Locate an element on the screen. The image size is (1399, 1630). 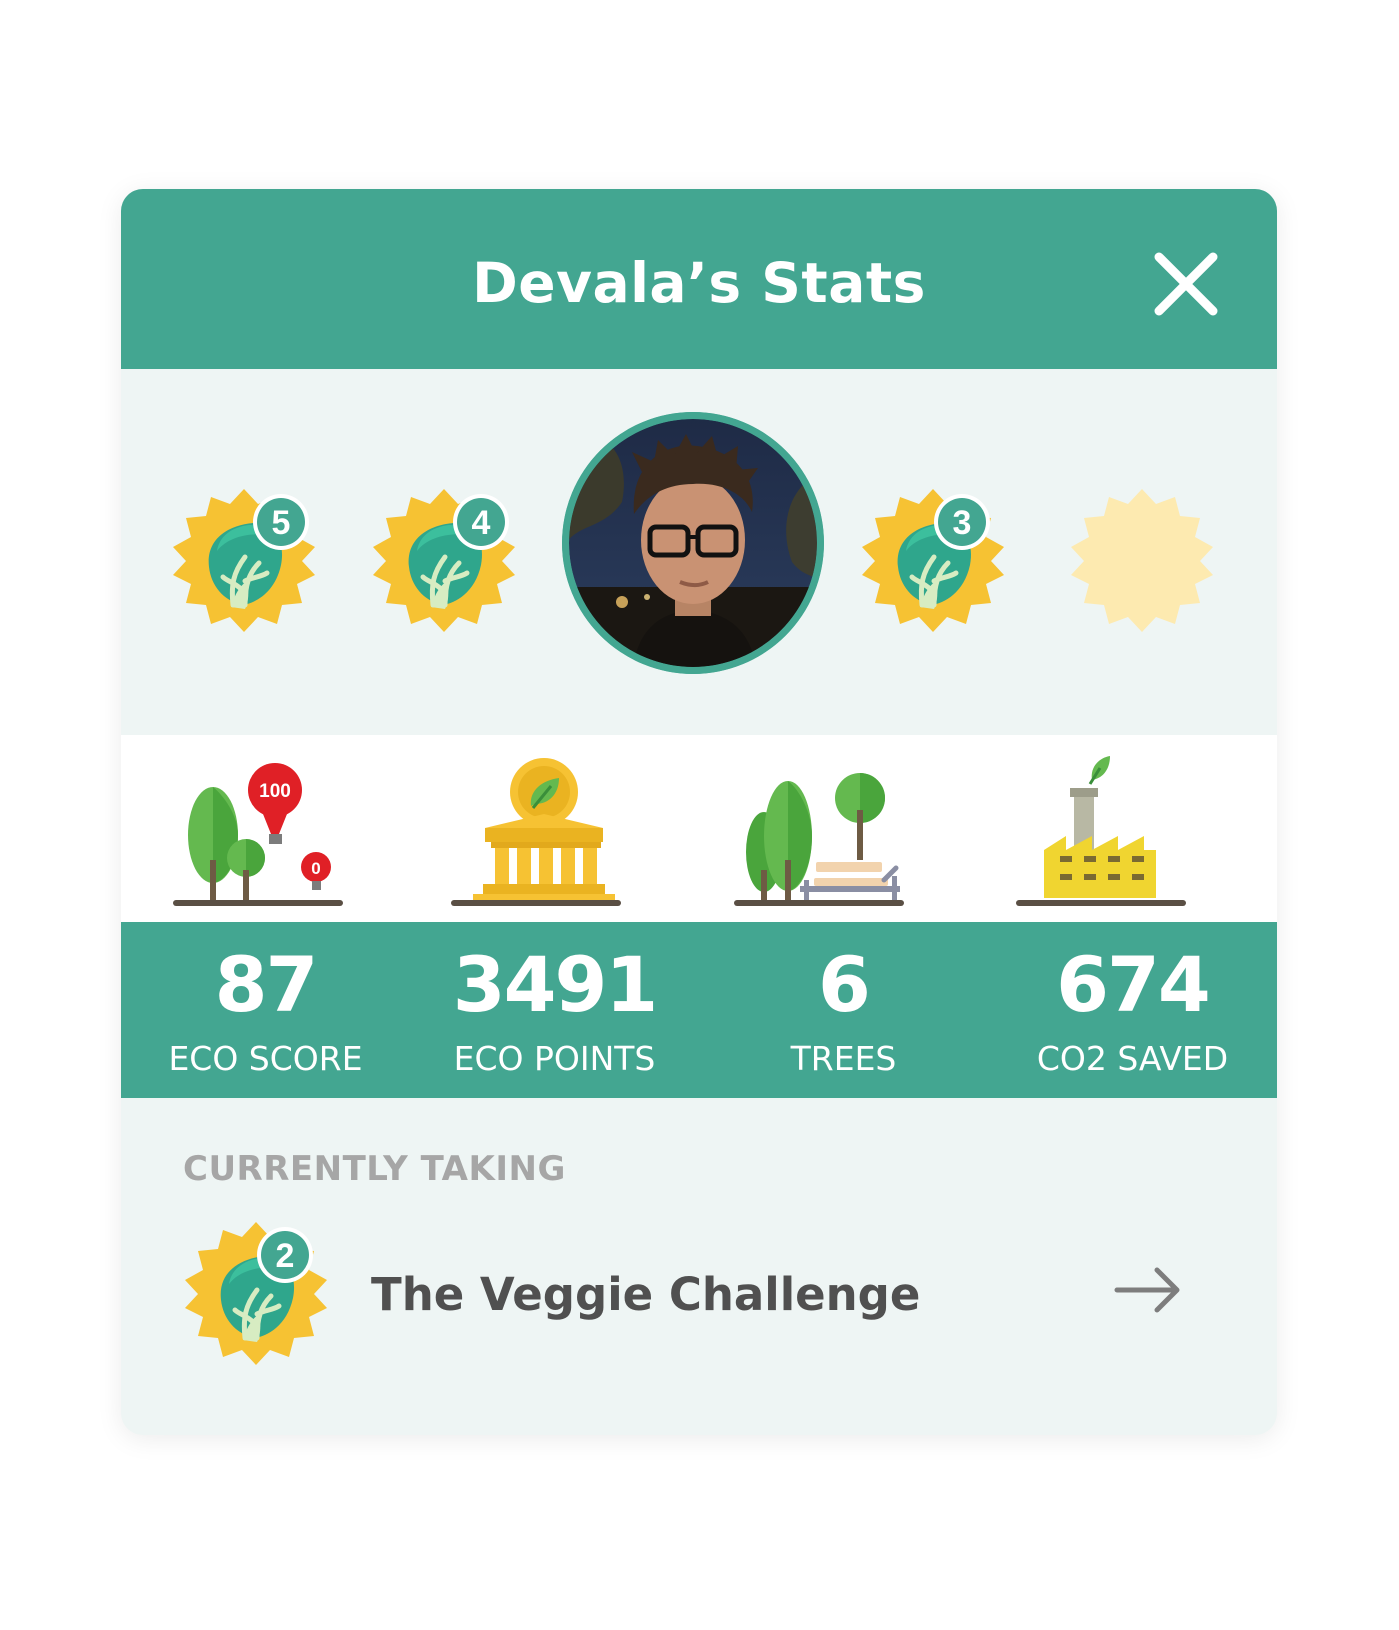
trees-balloon-icon: 100 0 is located at coordinates (266, 830).